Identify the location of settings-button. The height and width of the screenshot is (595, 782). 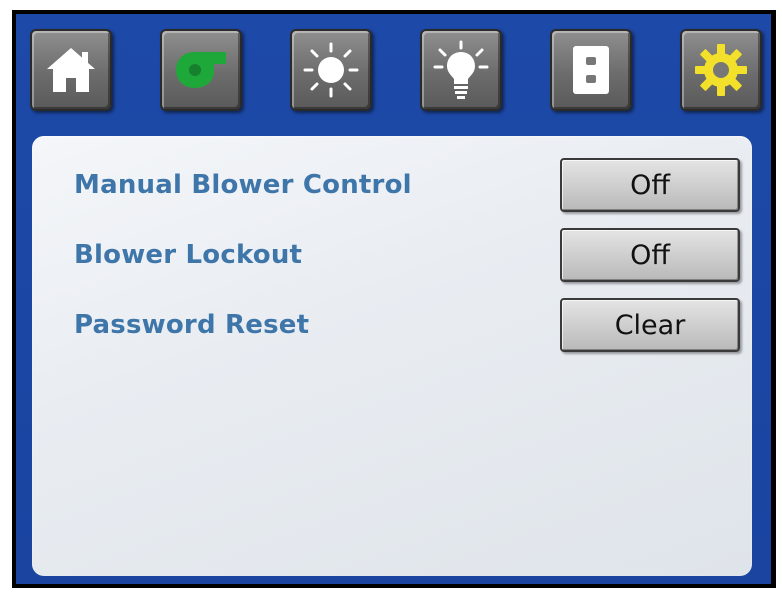
(721, 70).